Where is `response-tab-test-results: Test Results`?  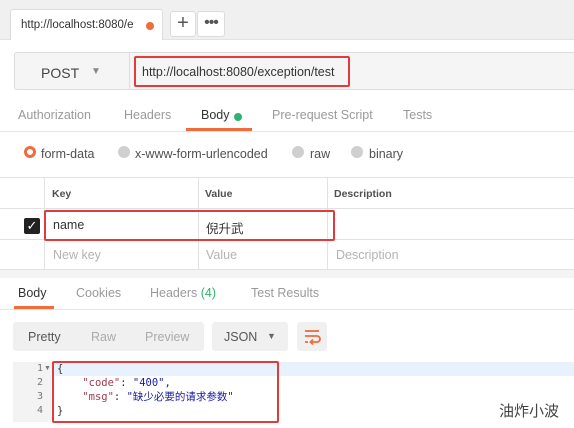 response-tab-test-results: Test Results is located at coordinates (285, 293).